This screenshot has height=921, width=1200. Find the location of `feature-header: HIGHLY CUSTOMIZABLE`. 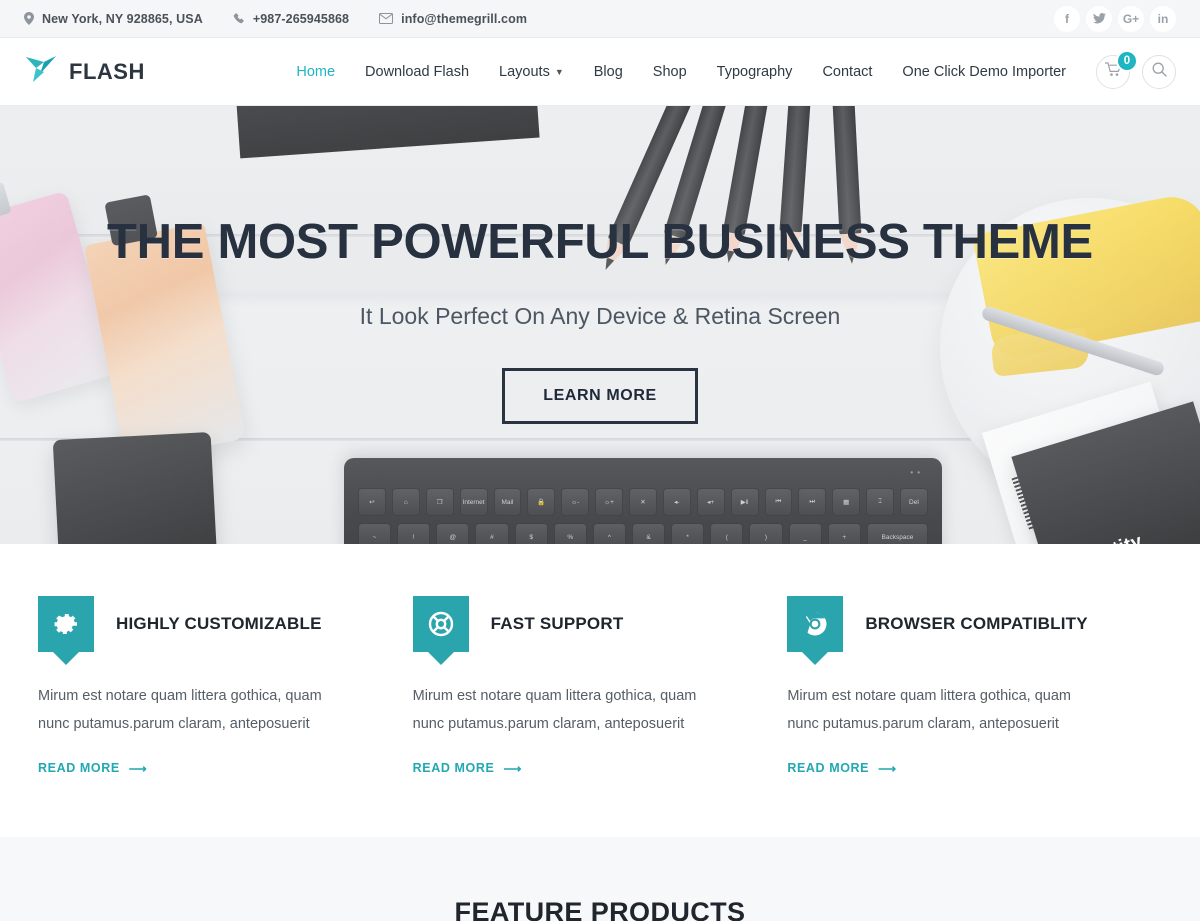

feature-header: HIGHLY CUSTOMIZABLE is located at coordinates (196, 624).